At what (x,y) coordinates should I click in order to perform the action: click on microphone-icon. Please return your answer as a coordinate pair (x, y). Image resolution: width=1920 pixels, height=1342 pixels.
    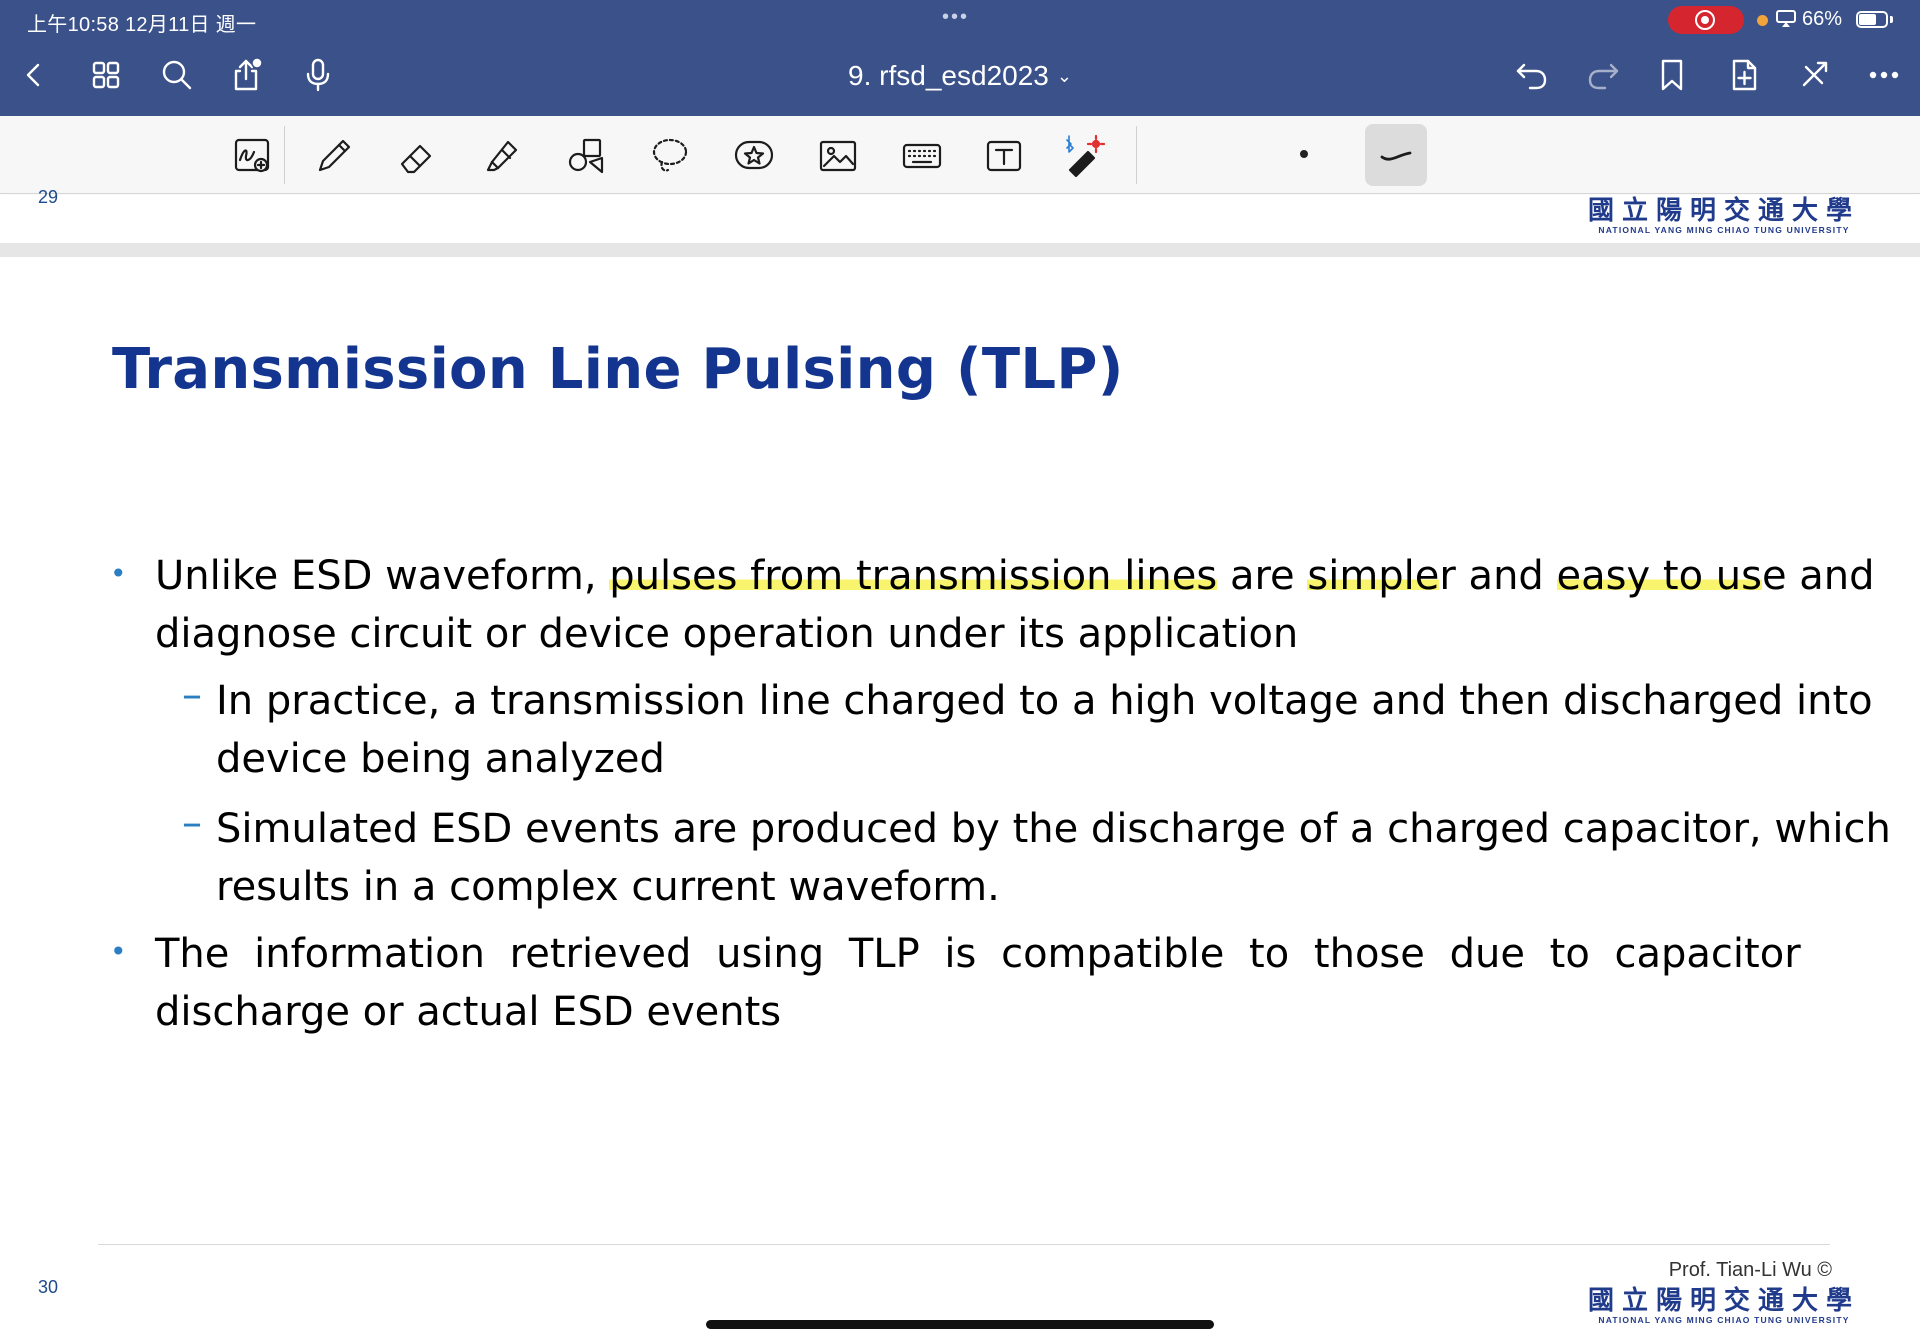
    Looking at the image, I should click on (318, 75).